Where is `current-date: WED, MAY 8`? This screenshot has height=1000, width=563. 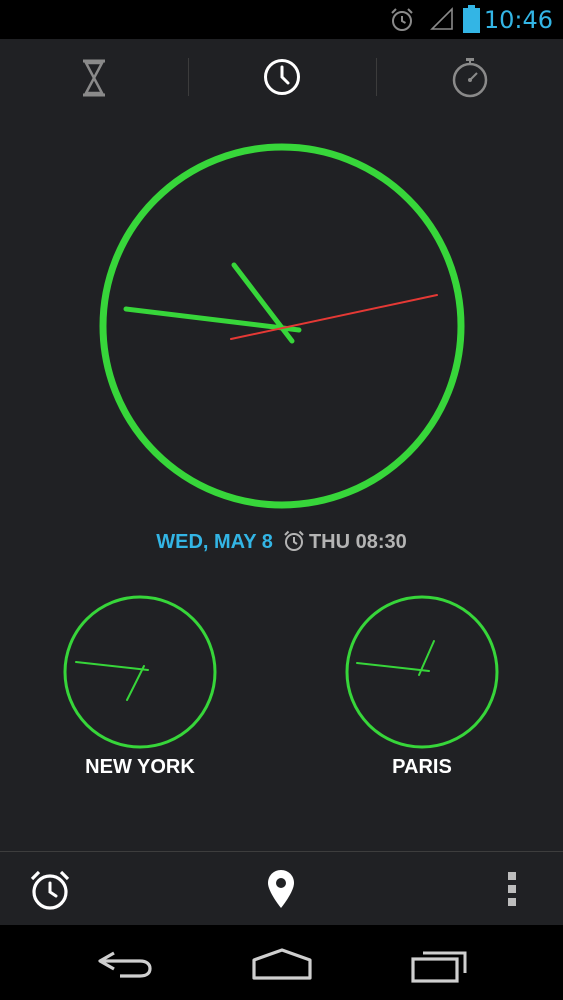
current-date: WED, MAY 8 is located at coordinates (214, 542).